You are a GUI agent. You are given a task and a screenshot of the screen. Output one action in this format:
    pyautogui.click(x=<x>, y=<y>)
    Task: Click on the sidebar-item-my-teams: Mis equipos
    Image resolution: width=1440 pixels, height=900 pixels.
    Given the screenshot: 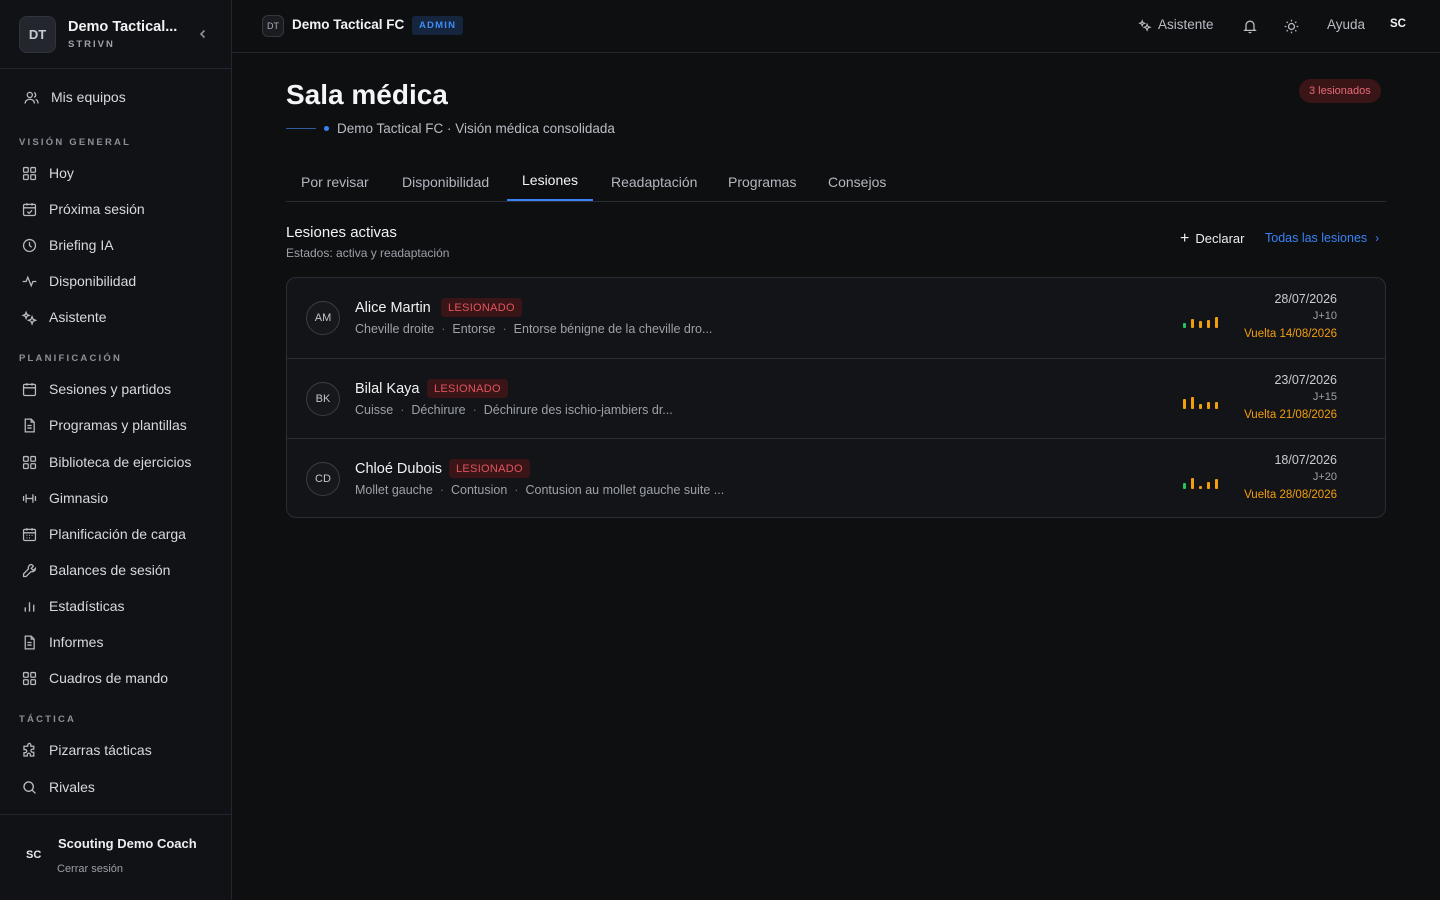 What is the action you would take?
    pyautogui.click(x=73, y=97)
    